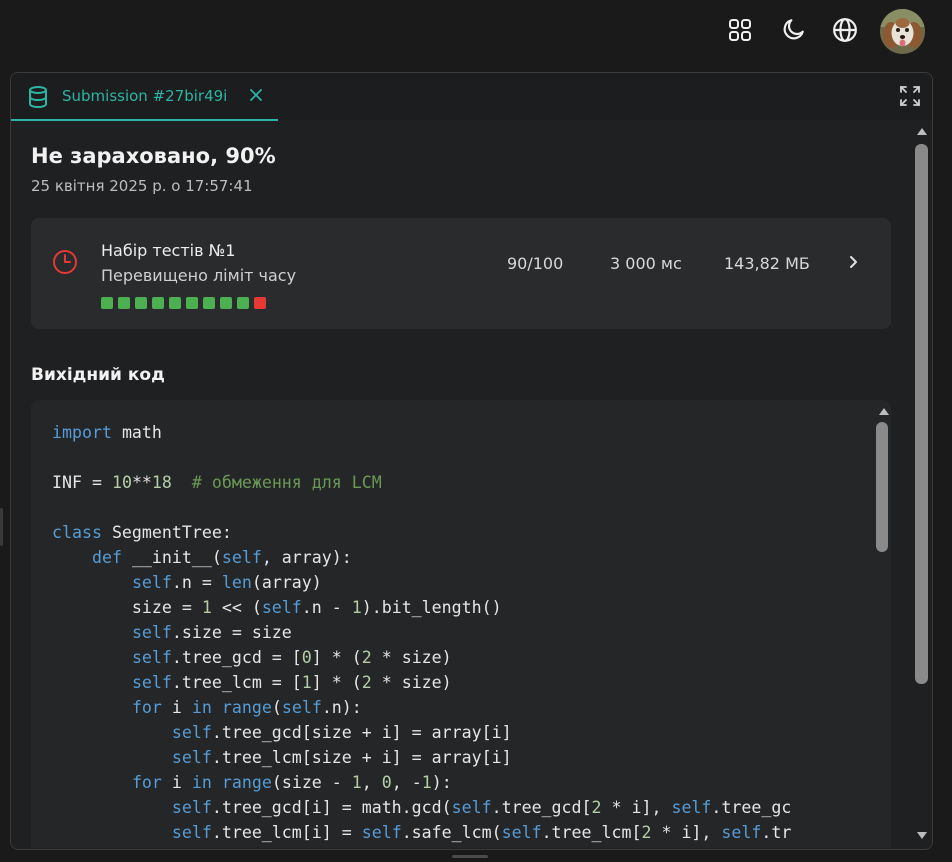 The image size is (952, 862). Describe the element at coordinates (168, 250) in the screenshot. I see `testset-name: Набір тестів №1` at that location.